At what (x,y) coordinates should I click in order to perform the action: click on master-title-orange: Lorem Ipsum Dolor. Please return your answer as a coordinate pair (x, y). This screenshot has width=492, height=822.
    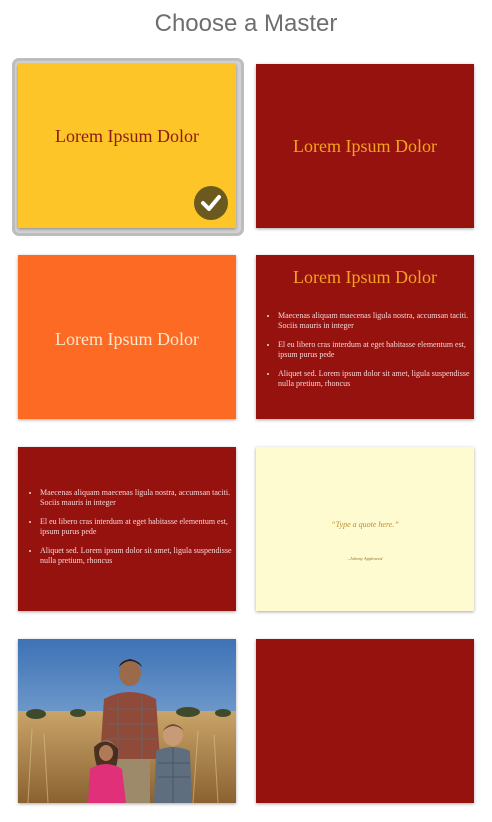
    Looking at the image, I should click on (127, 337).